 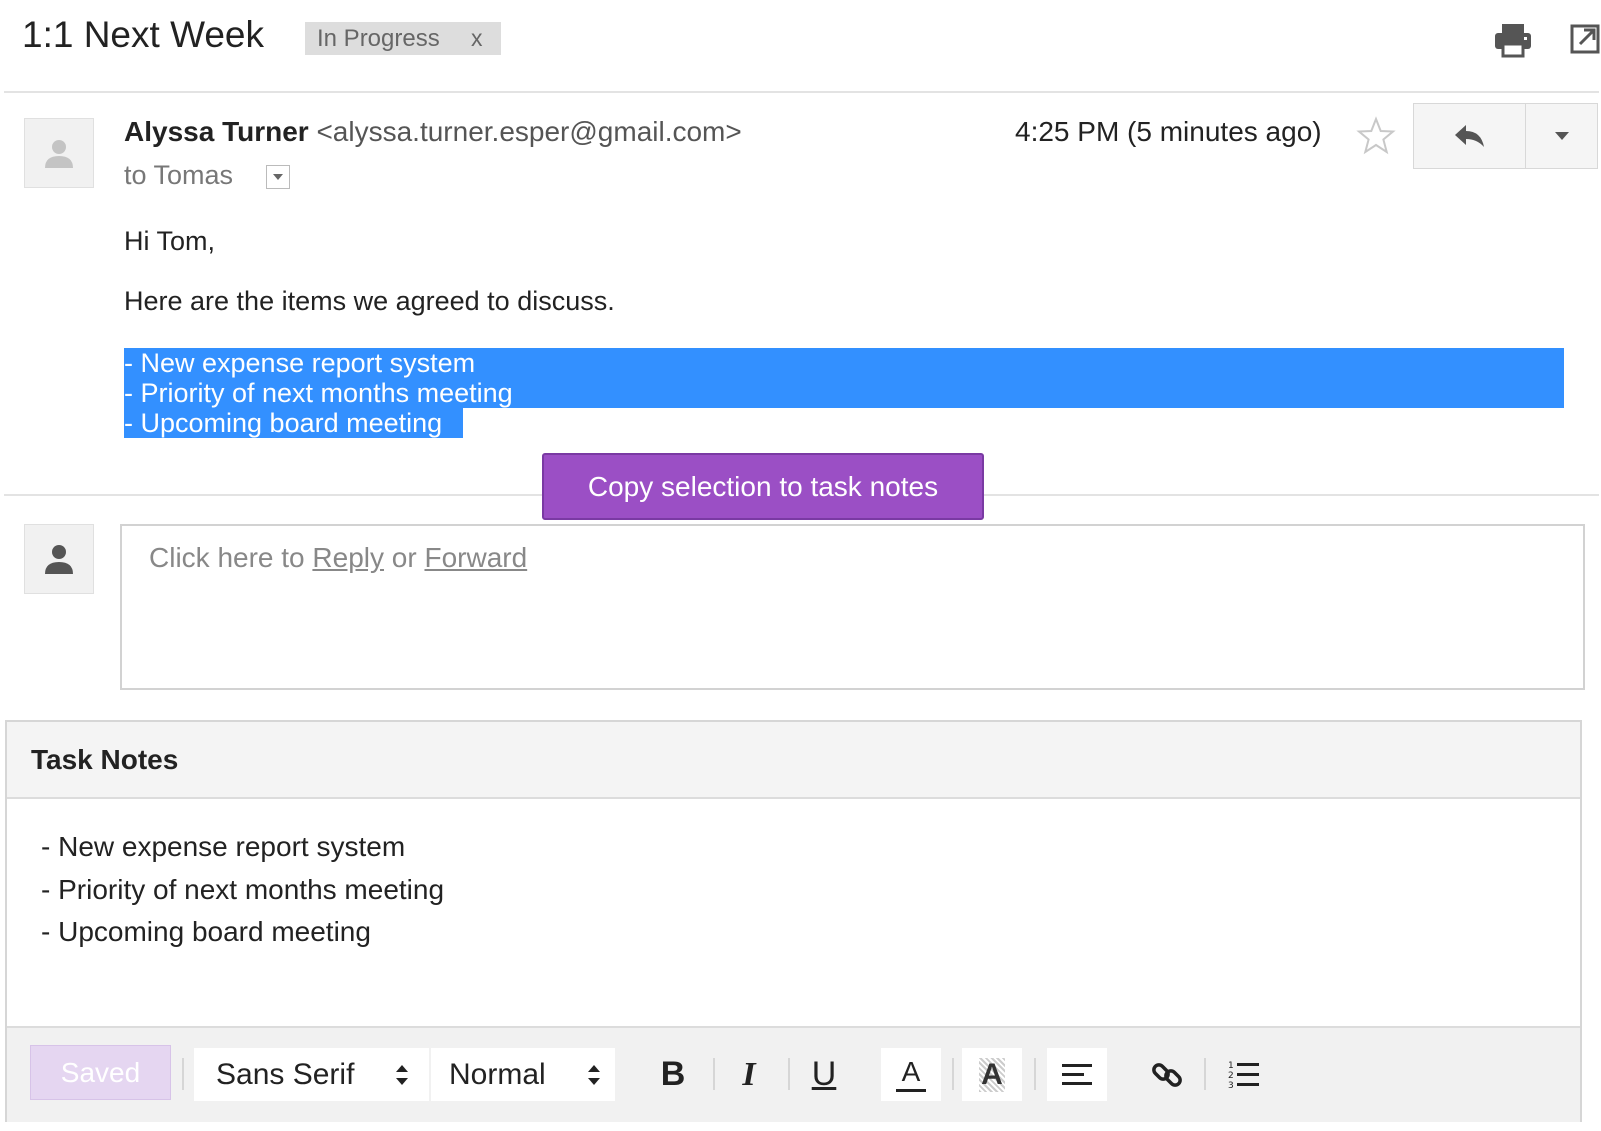 I want to click on task-note-line: - Upcoming board meeting, so click(x=206, y=931).